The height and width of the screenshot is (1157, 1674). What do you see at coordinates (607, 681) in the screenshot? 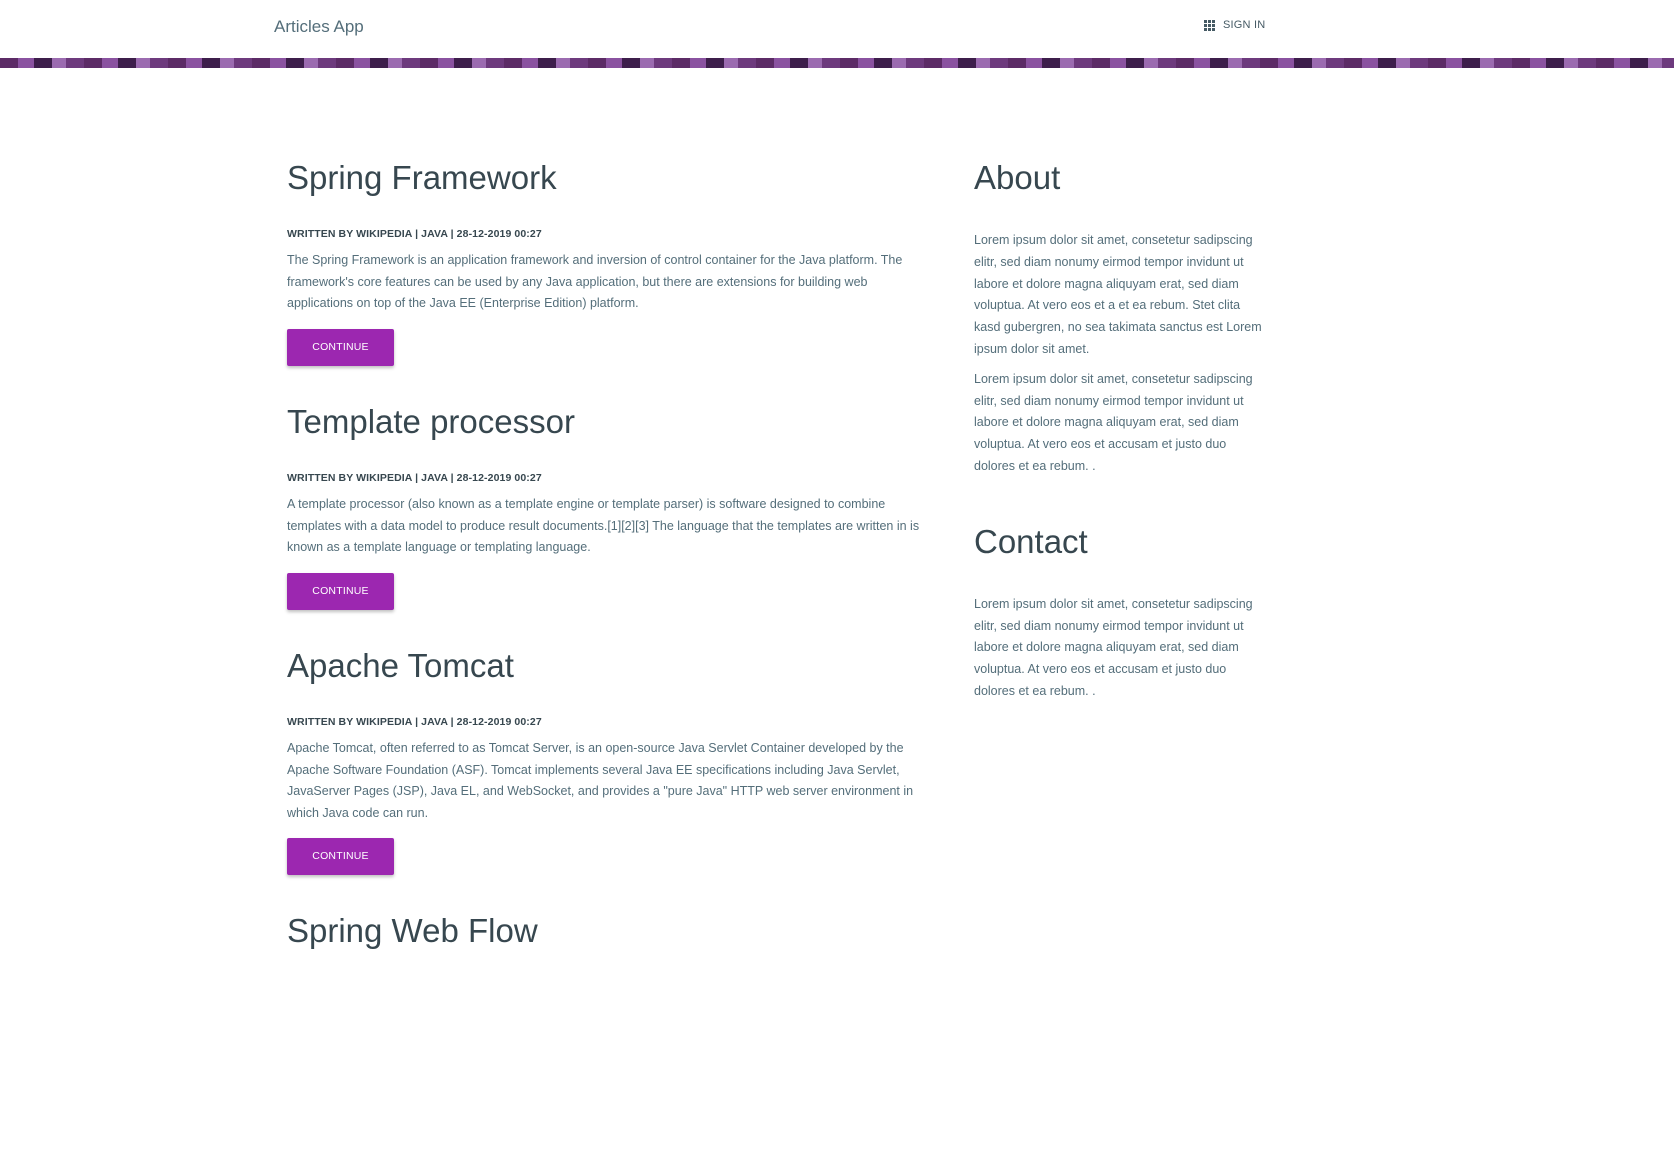
I see `article-title: Apache Tomcat` at bounding box center [607, 681].